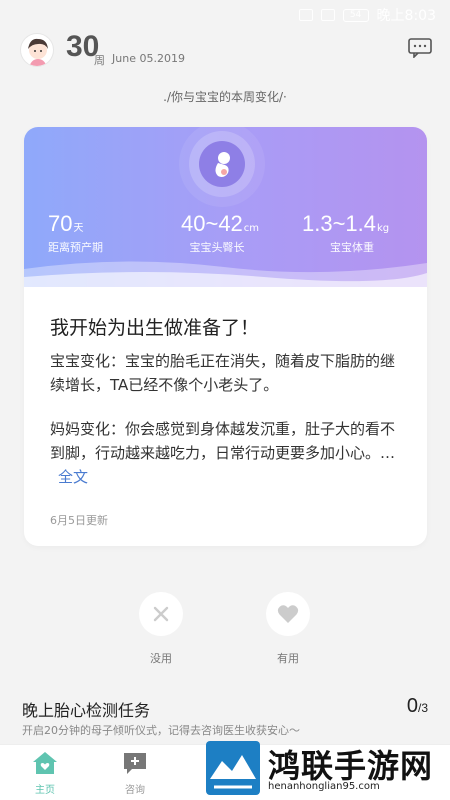 The height and width of the screenshot is (800, 450). Describe the element at coordinates (86, 709) in the screenshot. I see `task-title: 晚上胎心检测任务` at that location.